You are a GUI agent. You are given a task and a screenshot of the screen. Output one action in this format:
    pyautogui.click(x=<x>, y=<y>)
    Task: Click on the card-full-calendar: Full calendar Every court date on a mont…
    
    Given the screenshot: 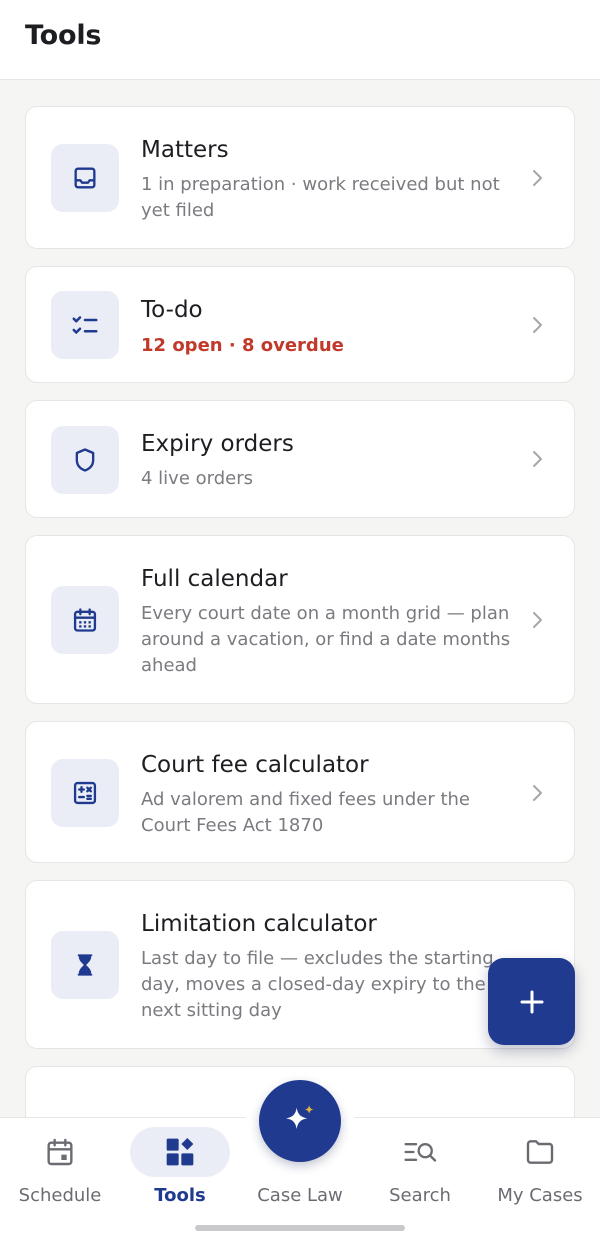 What is the action you would take?
    pyautogui.click(x=300, y=619)
    